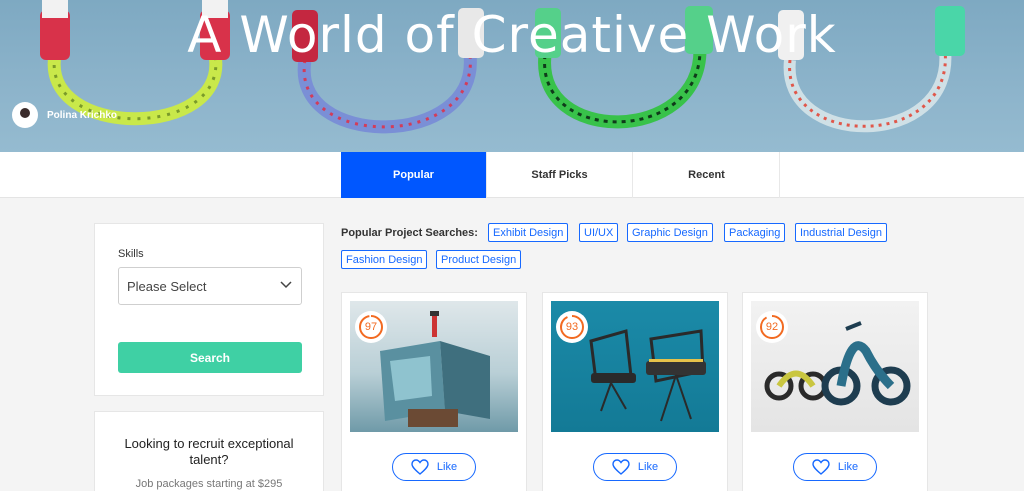  Describe the element at coordinates (512, 35) in the screenshot. I see `hero-title: A World of Creative Work` at that location.